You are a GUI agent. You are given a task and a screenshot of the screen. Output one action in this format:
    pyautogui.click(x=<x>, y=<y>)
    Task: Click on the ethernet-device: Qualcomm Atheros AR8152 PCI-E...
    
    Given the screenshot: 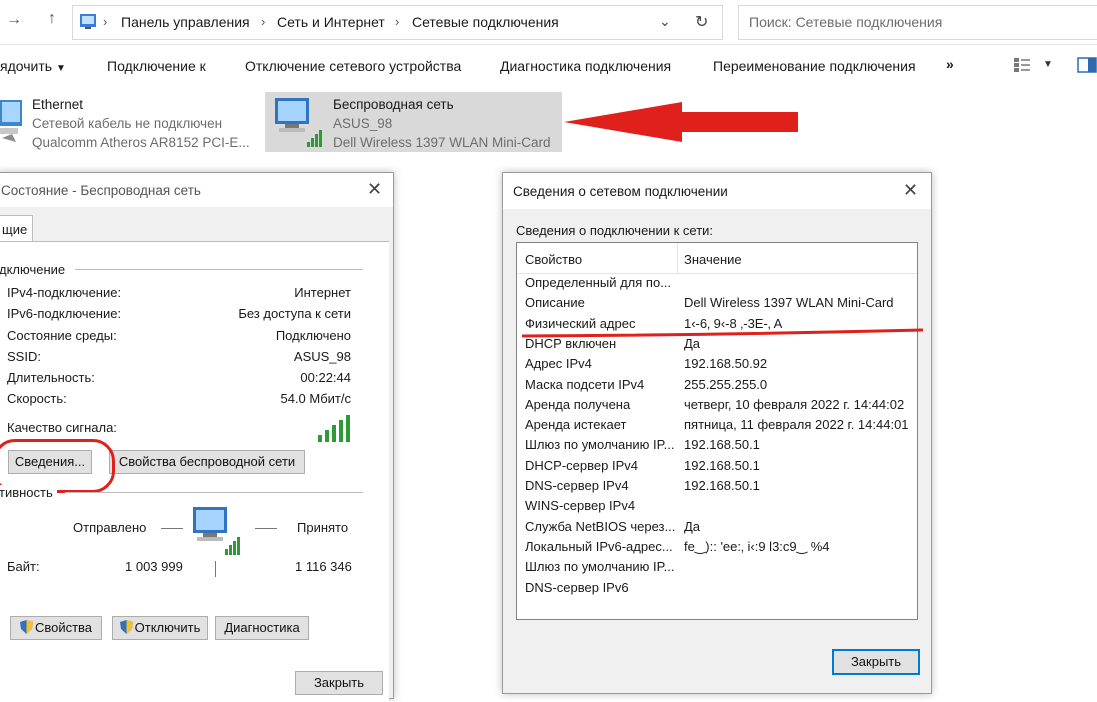 What is the action you would take?
    pyautogui.click(x=141, y=142)
    